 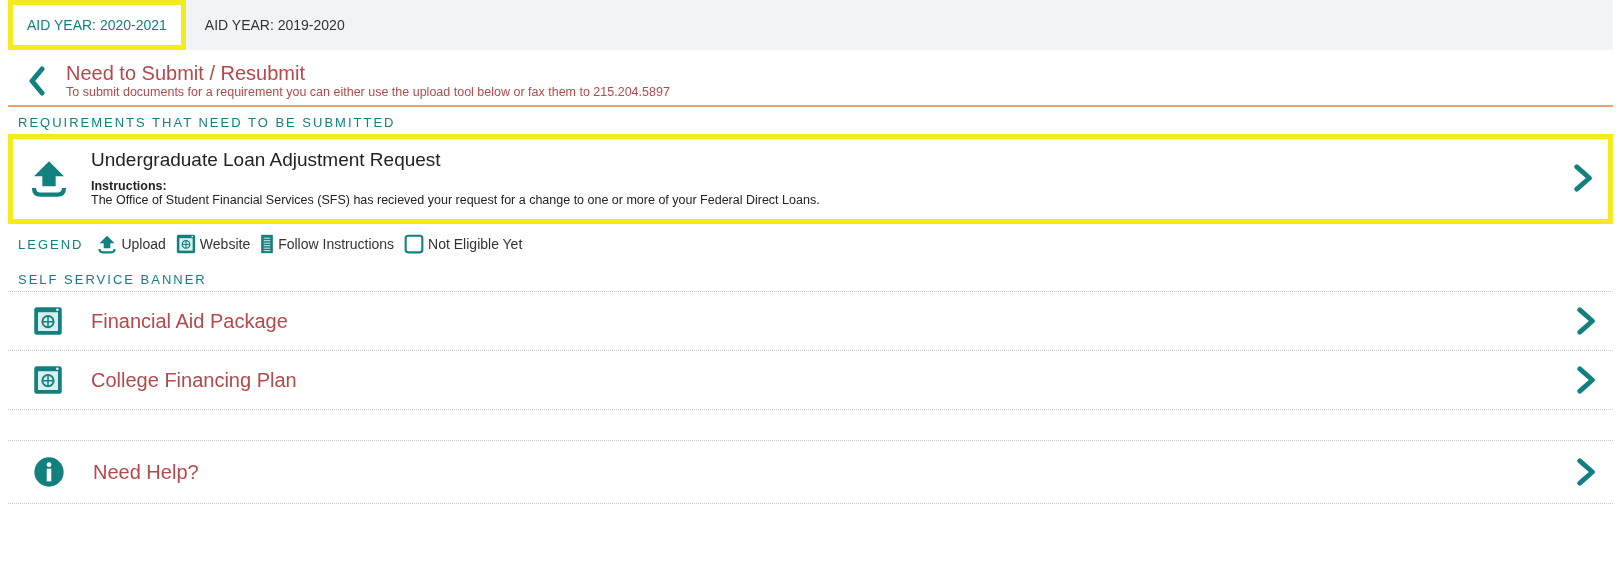 What do you see at coordinates (143, 244) in the screenshot?
I see `legend-text: Upload` at bounding box center [143, 244].